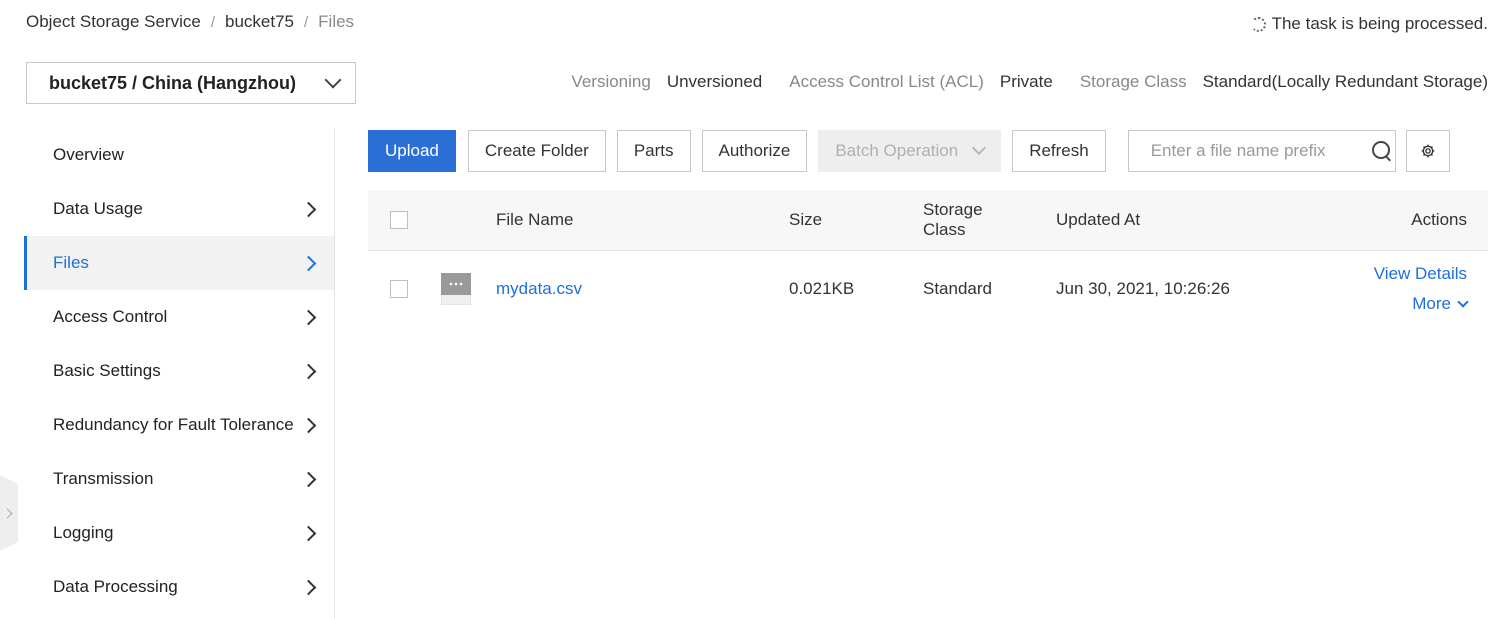 This screenshot has width=1506, height=618. What do you see at coordinates (259, 22) in the screenshot?
I see `breadcrumb-item-bucket: bucket75` at bounding box center [259, 22].